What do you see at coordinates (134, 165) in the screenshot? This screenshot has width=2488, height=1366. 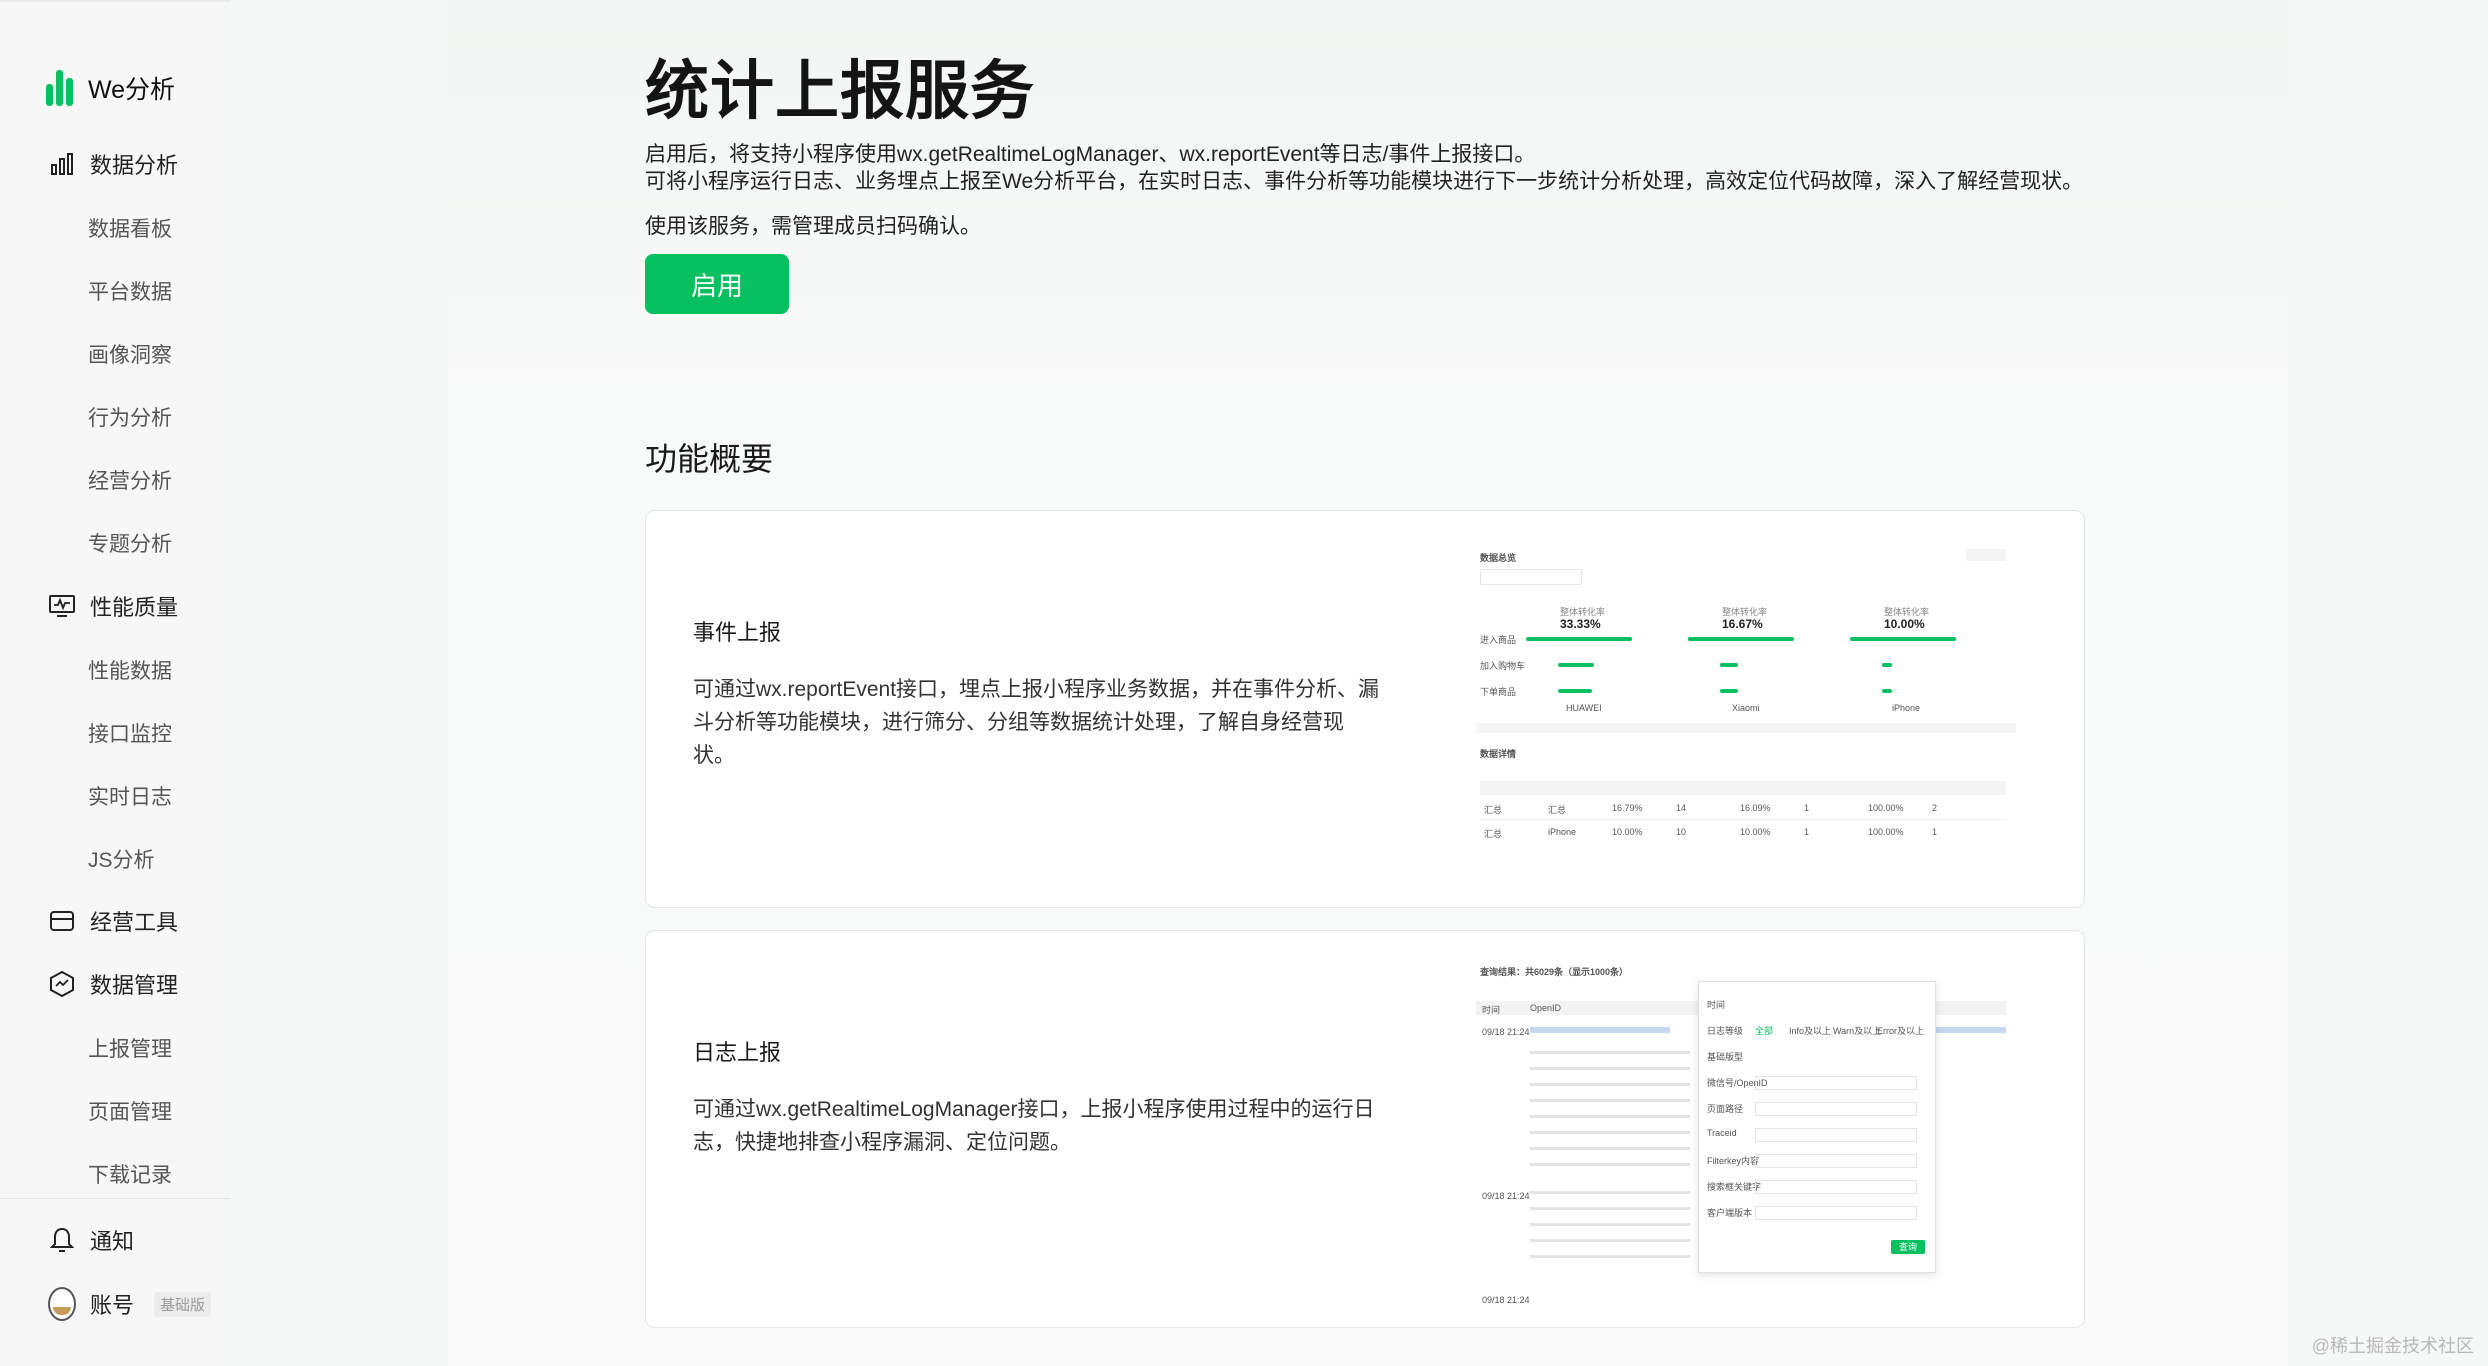 I see `nav-group-label: 数据分析` at bounding box center [134, 165].